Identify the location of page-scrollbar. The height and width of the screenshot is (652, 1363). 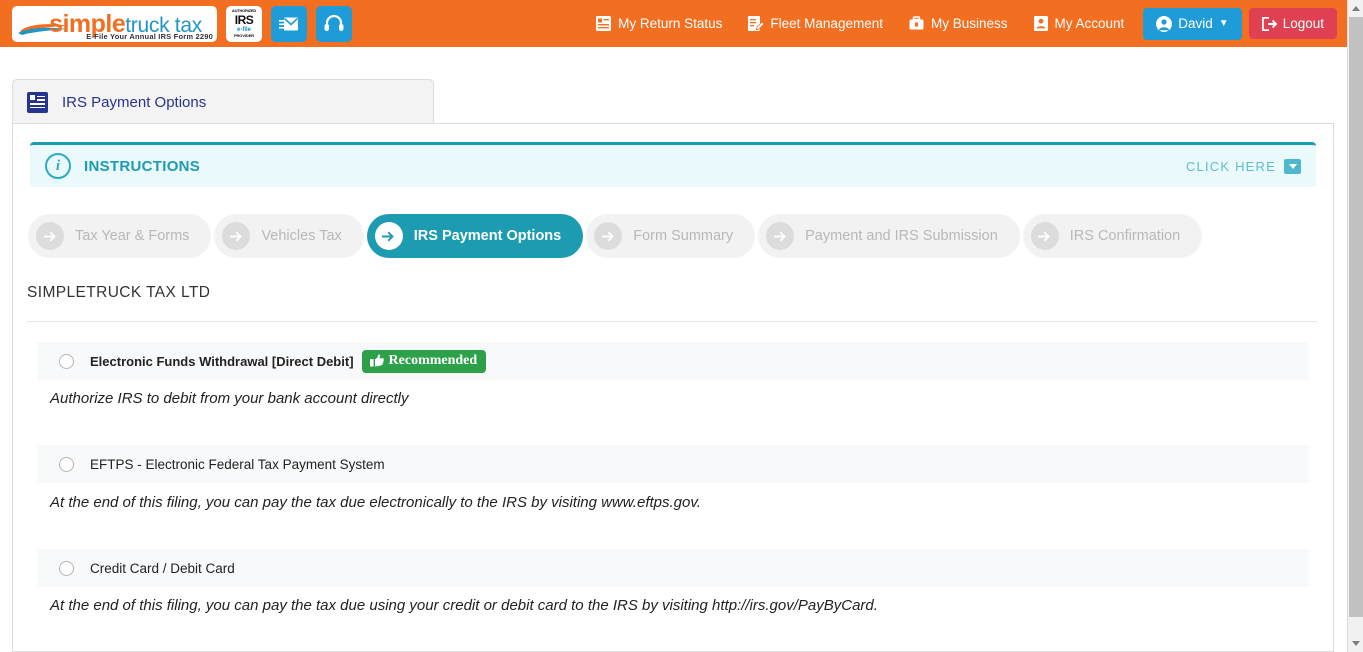
(1355, 326).